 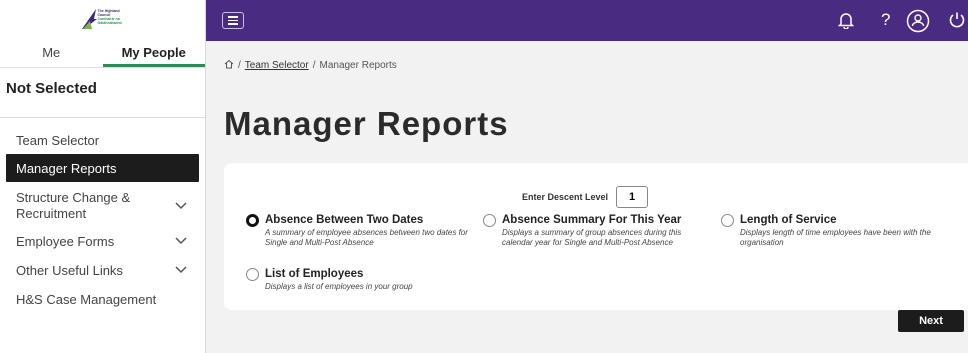 What do you see at coordinates (102, 93) in the screenshot?
I see `selection-status: Not Selected` at bounding box center [102, 93].